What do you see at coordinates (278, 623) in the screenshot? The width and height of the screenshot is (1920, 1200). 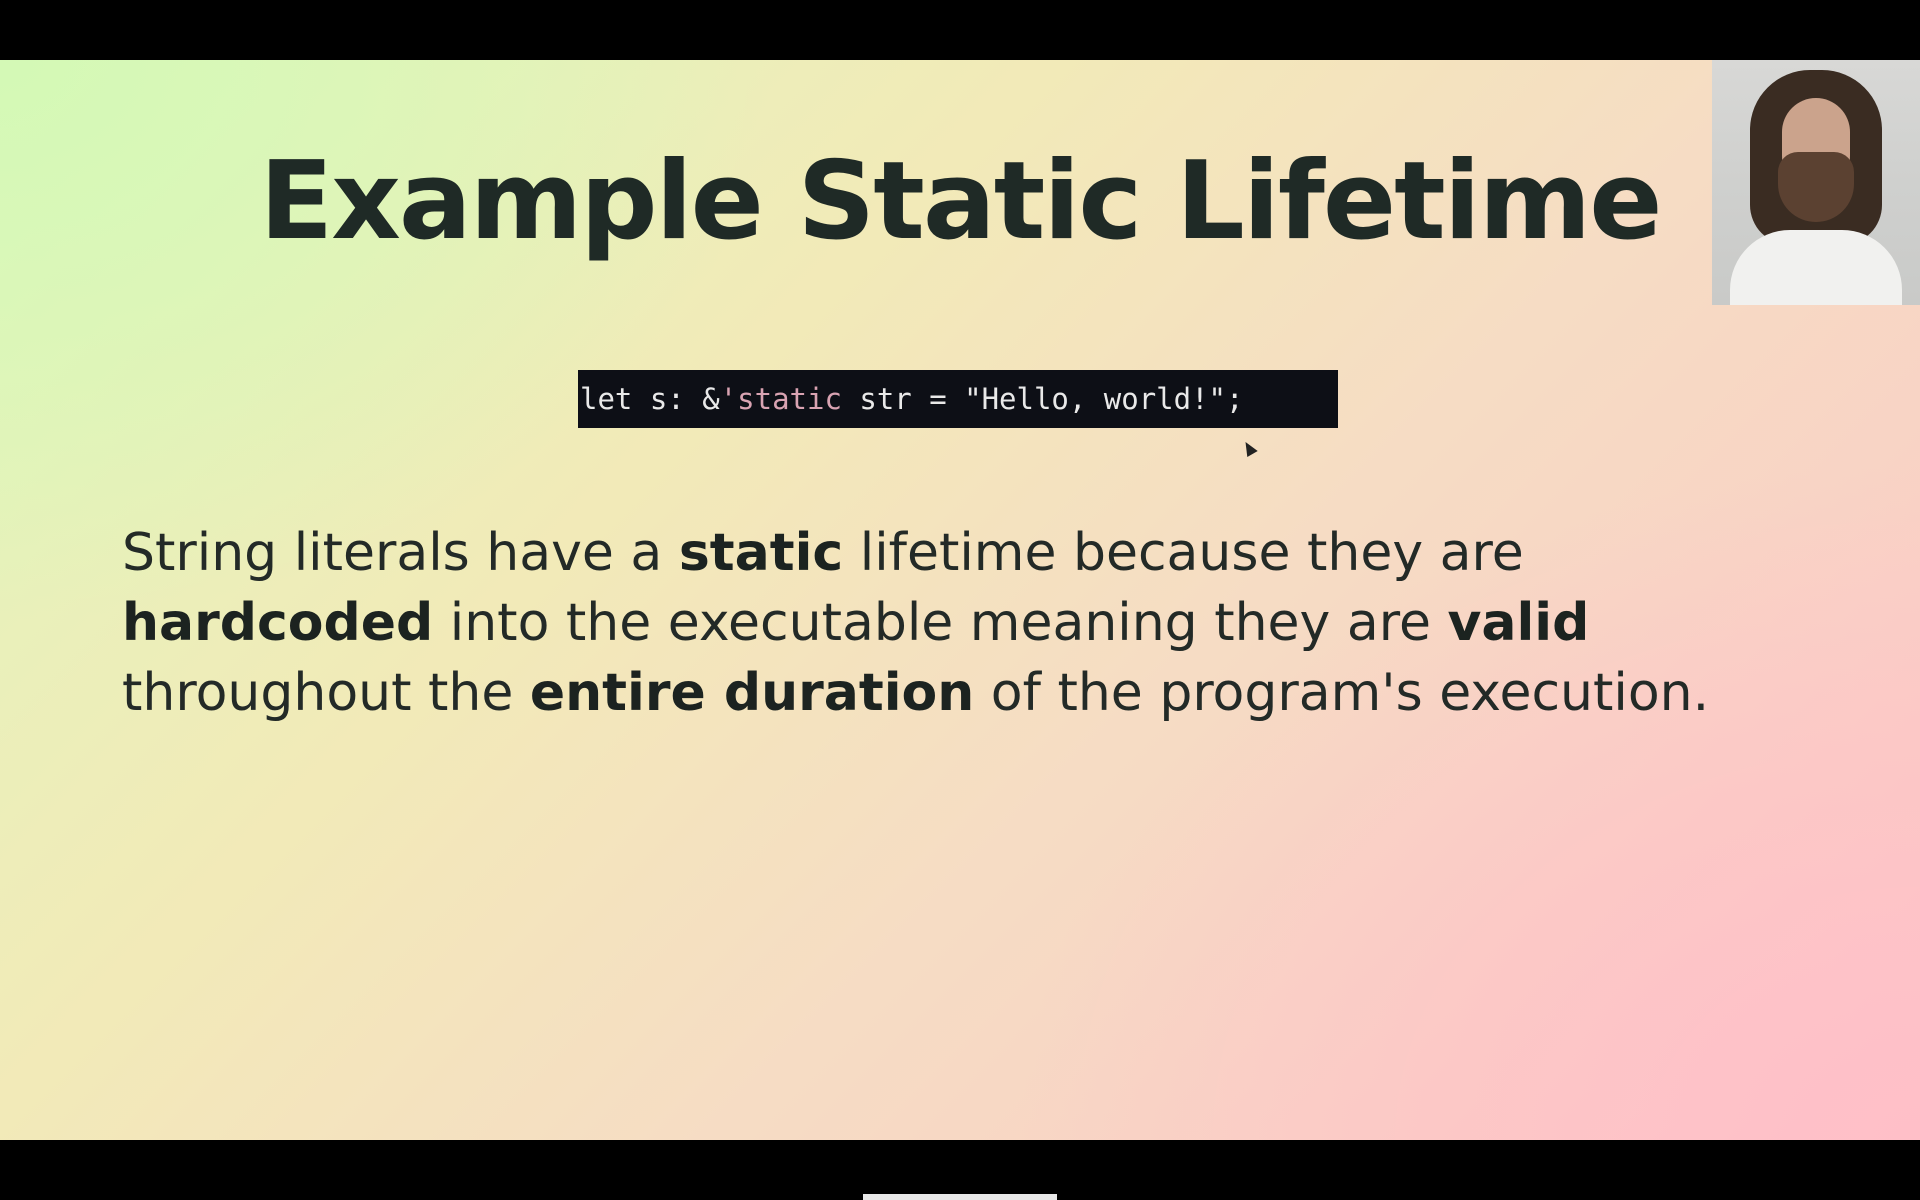 I see `body-bold-hardcoded: hardcoded` at bounding box center [278, 623].